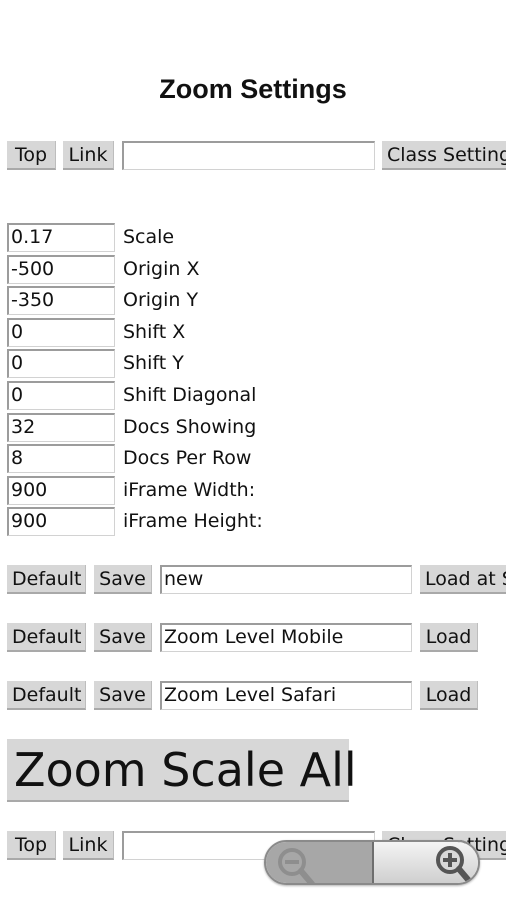 The height and width of the screenshot is (900, 506). What do you see at coordinates (61, 521) in the screenshot?
I see `iframe-height-input: 900` at bounding box center [61, 521].